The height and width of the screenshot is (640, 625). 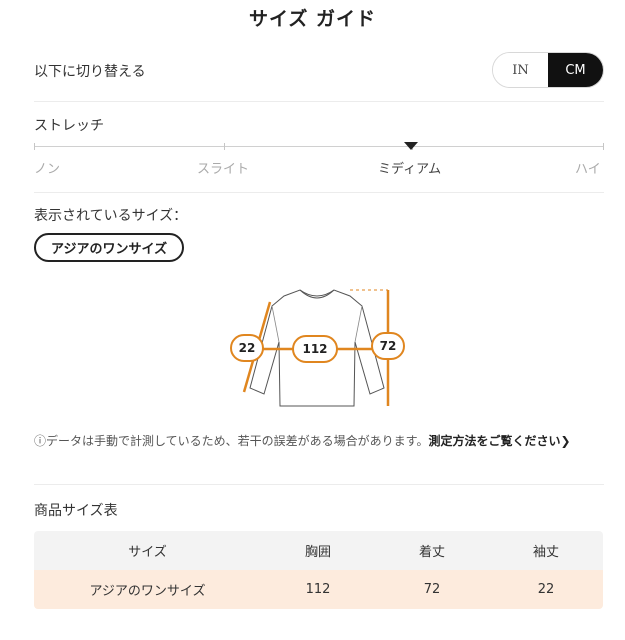 I want to click on stretch-option-none: ノン, so click(x=47, y=169).